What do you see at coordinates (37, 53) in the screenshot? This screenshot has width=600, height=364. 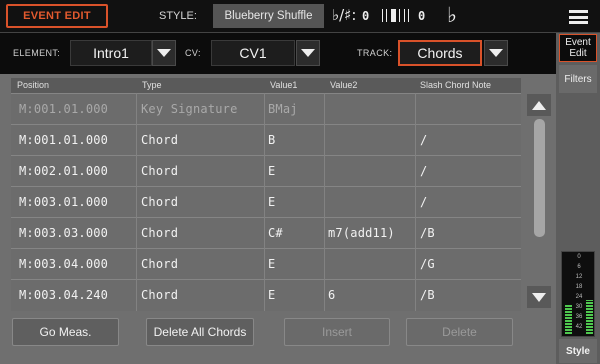 I see `element-label: ELEMENT:` at bounding box center [37, 53].